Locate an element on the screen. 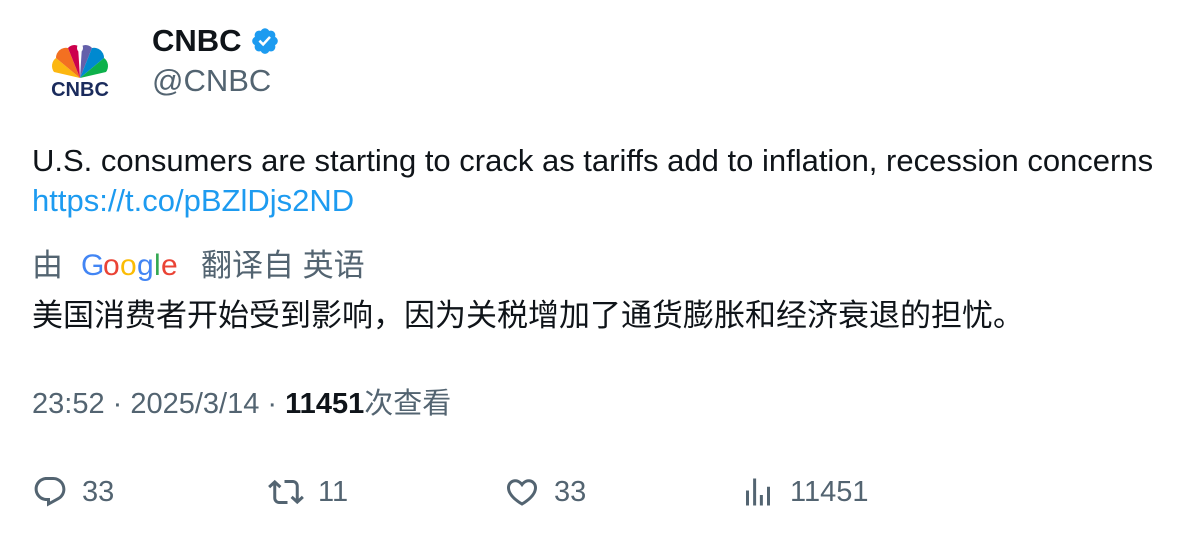 Image resolution: width=1196 pixels, height=538 pixels. reply-count: 33 is located at coordinates (98, 492).